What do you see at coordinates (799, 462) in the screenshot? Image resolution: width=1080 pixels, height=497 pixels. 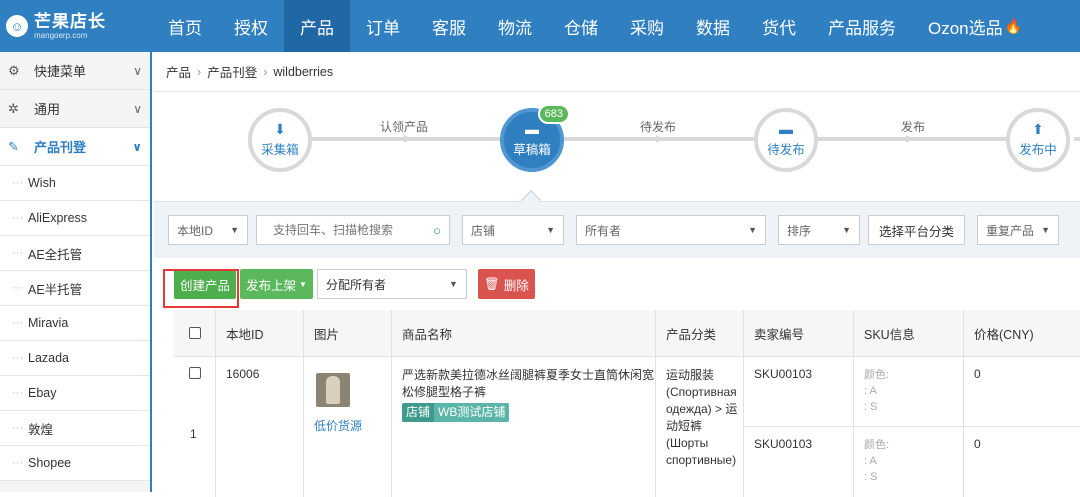 I see `sku-code: SKU00103` at bounding box center [799, 462].